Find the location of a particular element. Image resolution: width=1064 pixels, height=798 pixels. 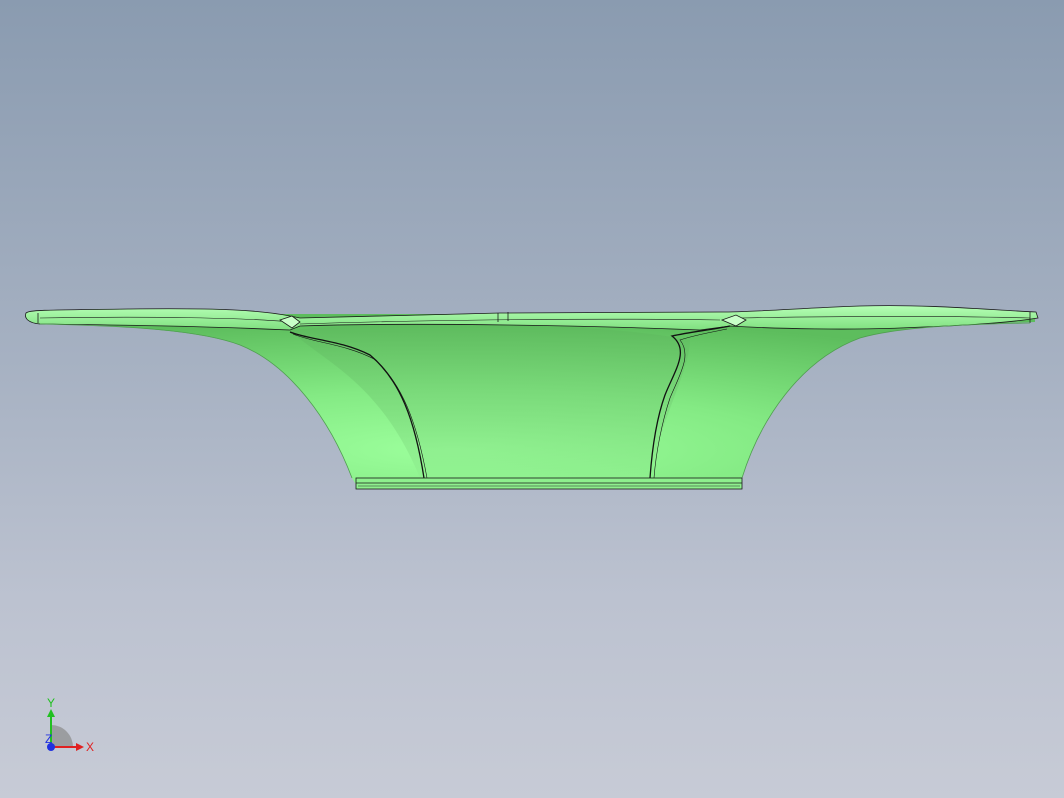

y-axis-arrow is located at coordinates (51, 713).